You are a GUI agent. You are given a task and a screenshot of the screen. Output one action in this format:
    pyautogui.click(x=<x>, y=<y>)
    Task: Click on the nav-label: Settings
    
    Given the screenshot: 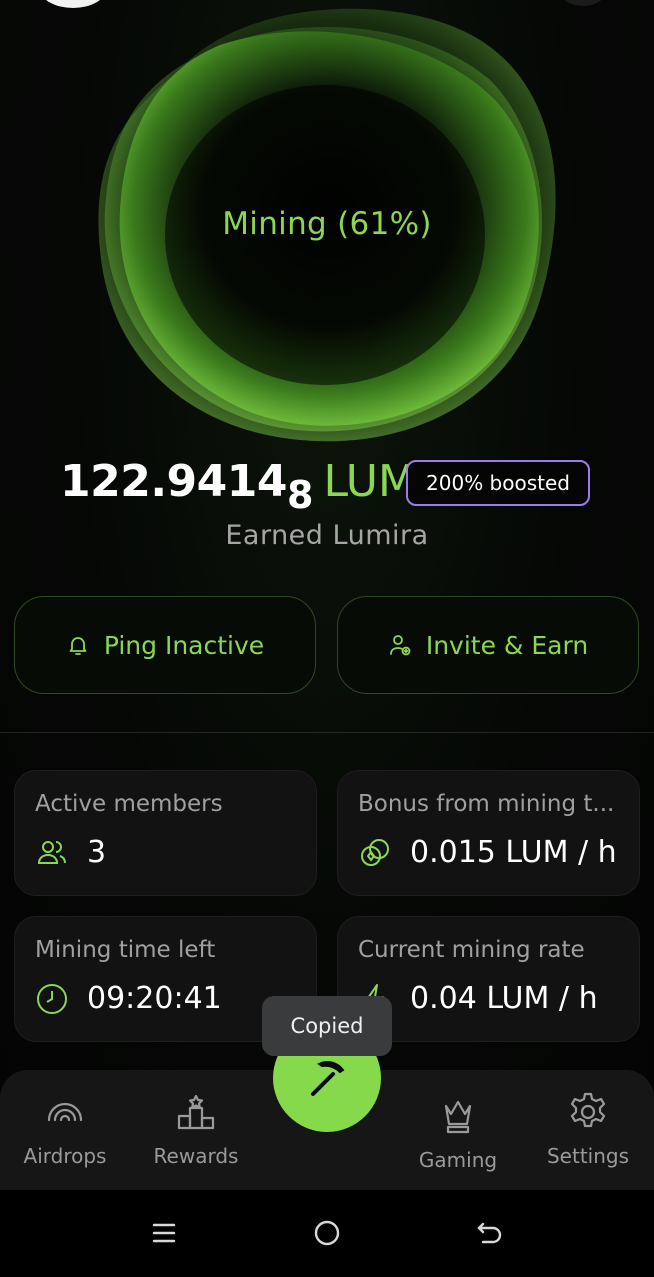 What is the action you would take?
    pyautogui.click(x=588, y=1156)
    